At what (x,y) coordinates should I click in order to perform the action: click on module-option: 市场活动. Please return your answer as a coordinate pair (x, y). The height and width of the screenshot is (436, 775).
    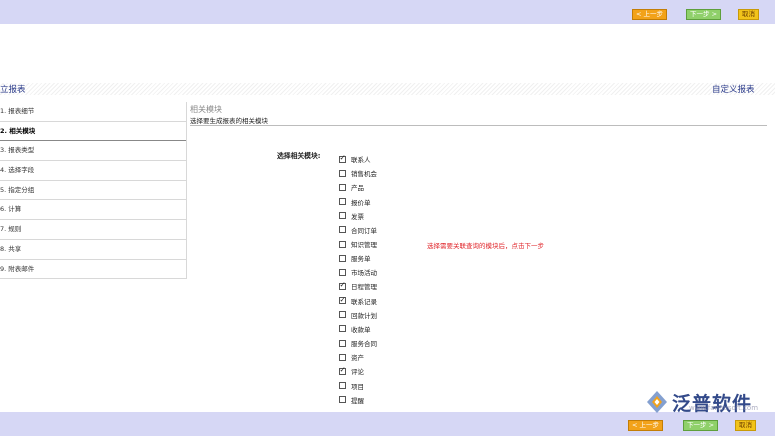
    Looking at the image, I should click on (358, 272).